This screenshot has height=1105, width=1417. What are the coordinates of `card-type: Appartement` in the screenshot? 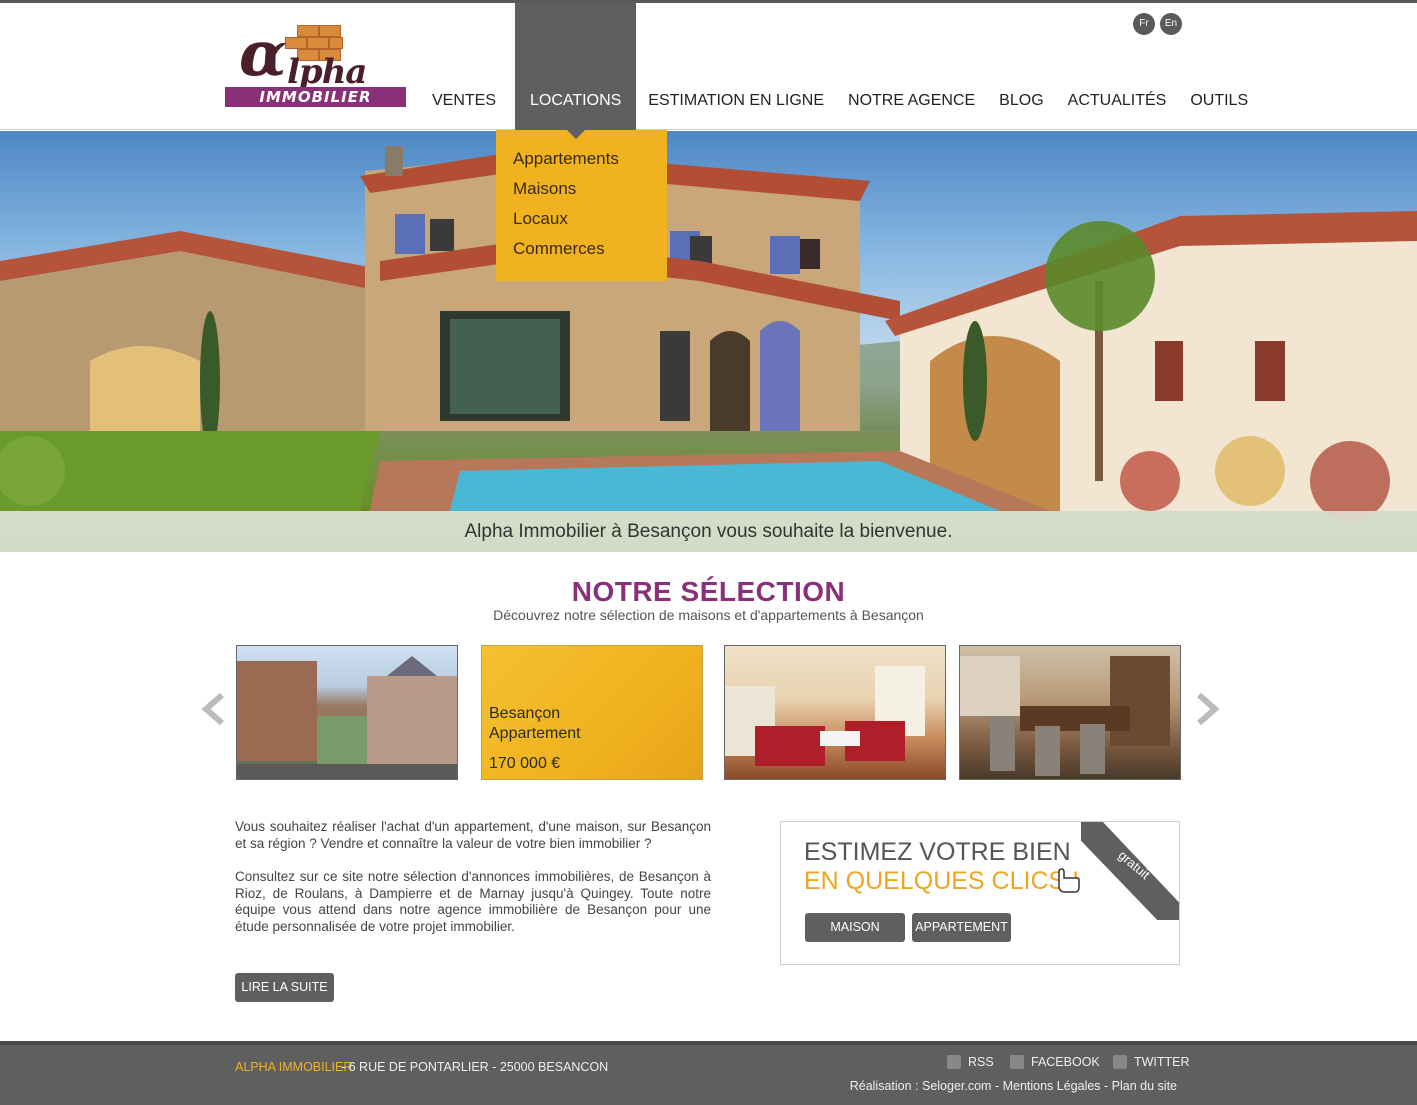 It's located at (535, 733).